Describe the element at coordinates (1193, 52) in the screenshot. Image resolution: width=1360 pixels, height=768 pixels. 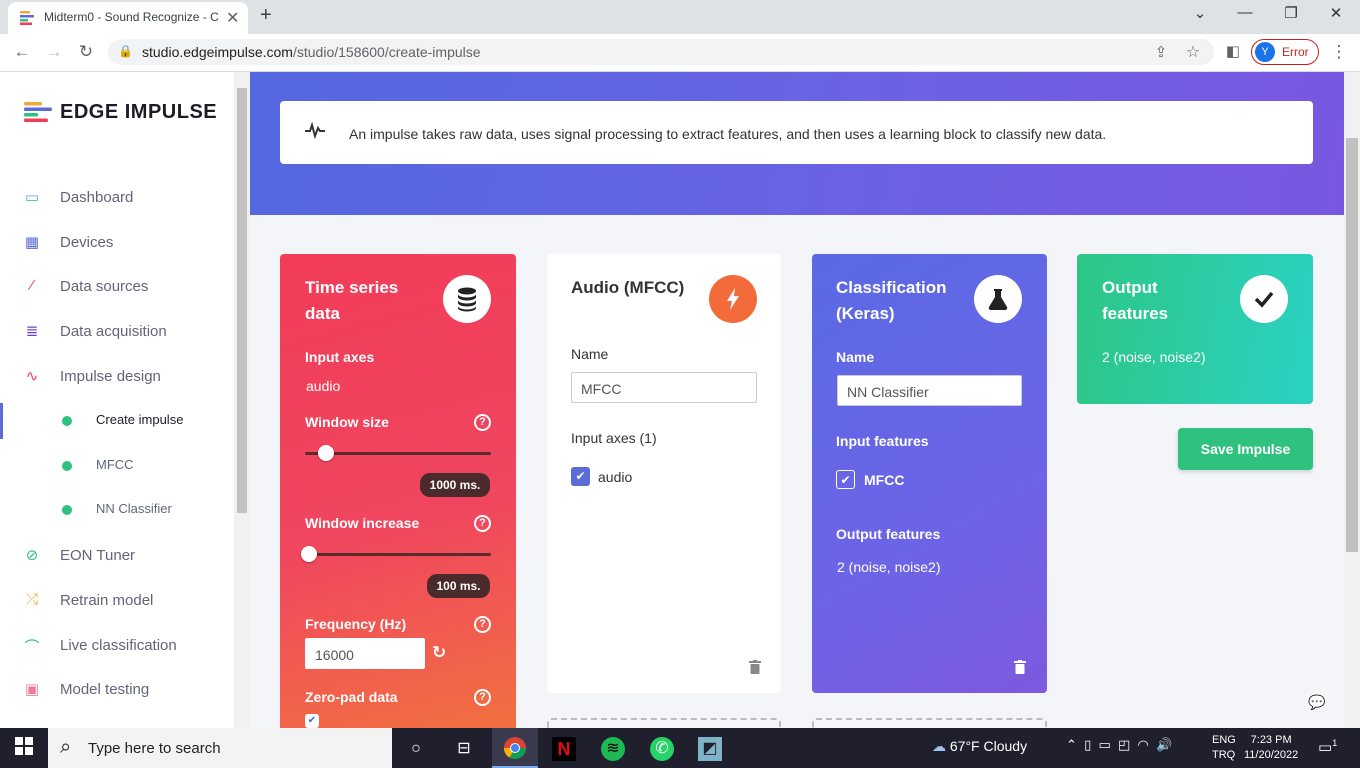
I see `bookmark-star-icon: ☆` at that location.